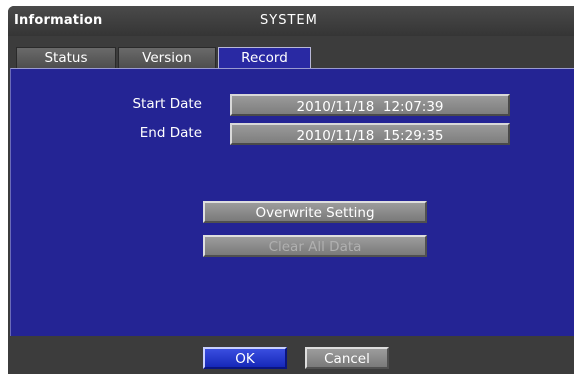 This screenshot has width=574, height=374. Describe the element at coordinates (167, 57) in the screenshot. I see `tab-version: Version` at that location.